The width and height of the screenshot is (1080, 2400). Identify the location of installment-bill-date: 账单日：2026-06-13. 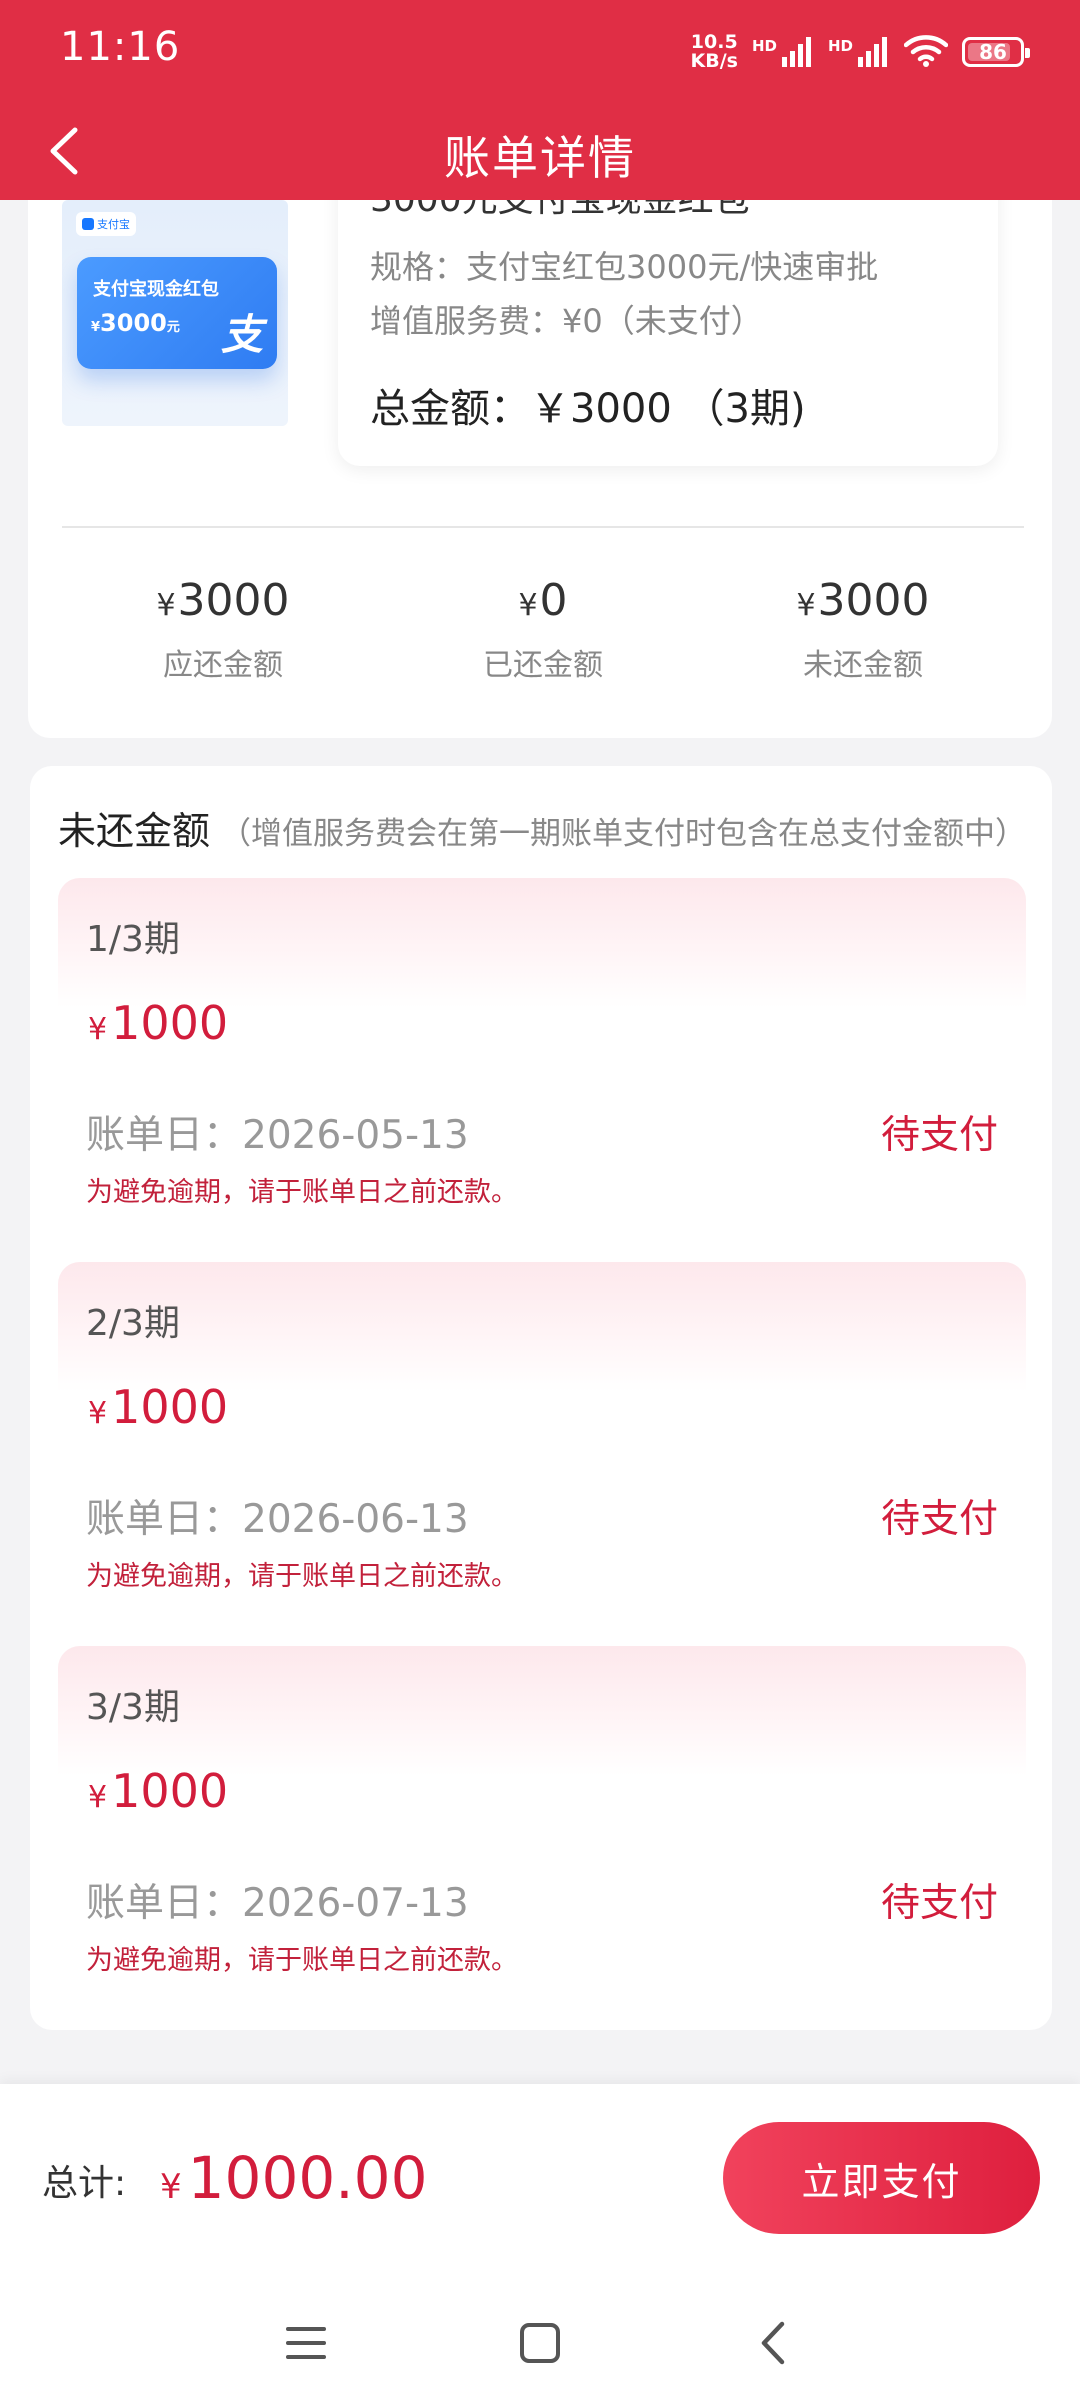
(277, 1519).